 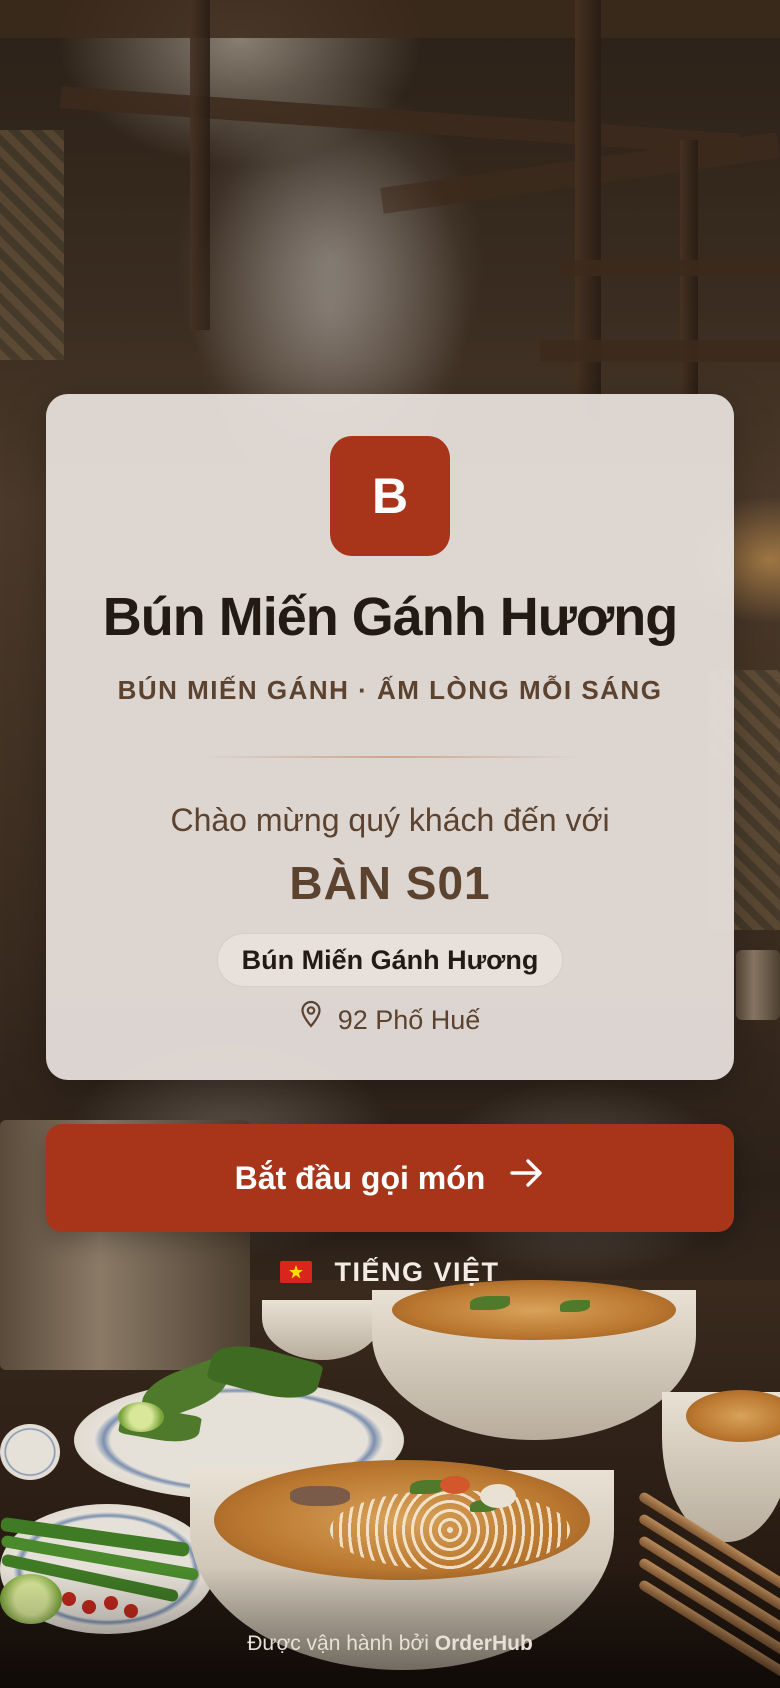 I want to click on powered-by-footer: Được vận hành bởi OrderHub, so click(x=390, y=1644).